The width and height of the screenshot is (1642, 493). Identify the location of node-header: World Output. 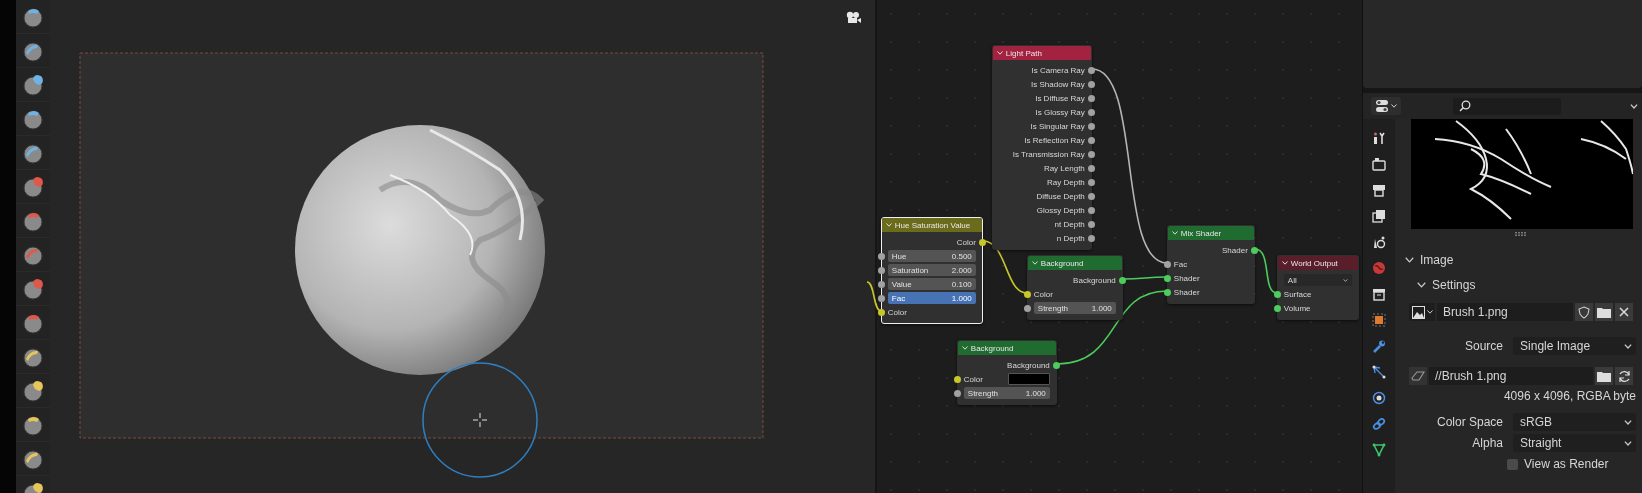
(1317, 263).